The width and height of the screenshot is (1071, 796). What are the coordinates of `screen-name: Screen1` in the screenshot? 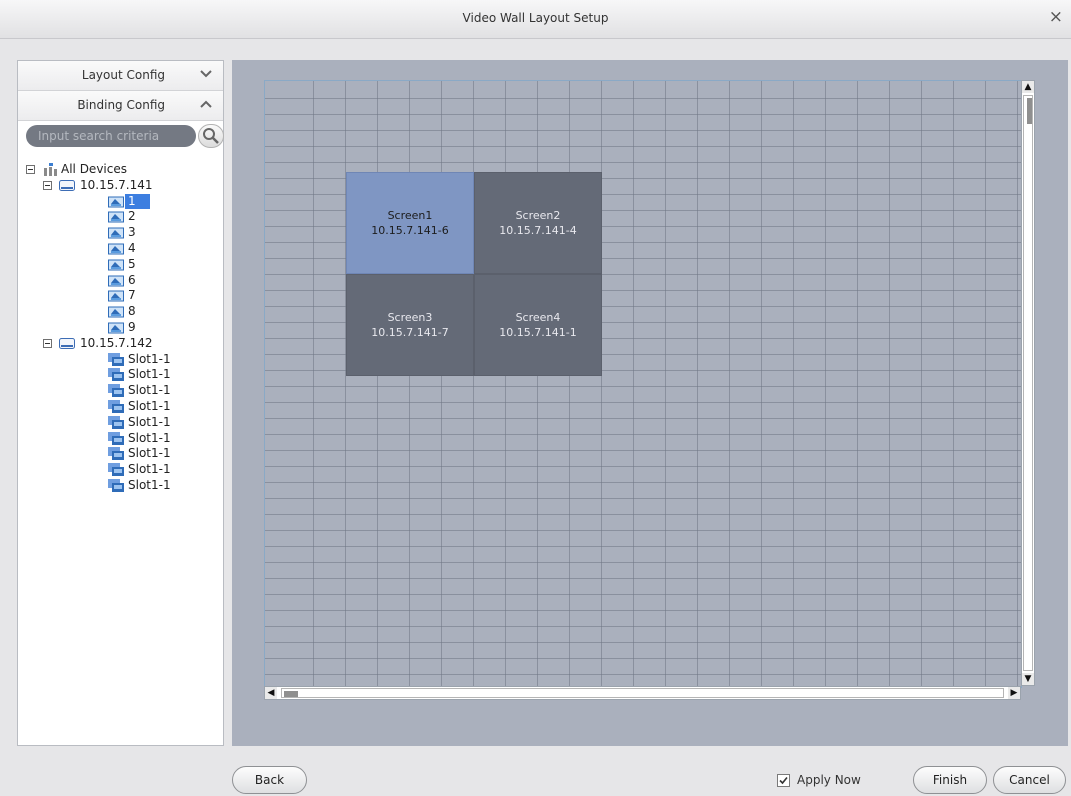 It's located at (410, 215).